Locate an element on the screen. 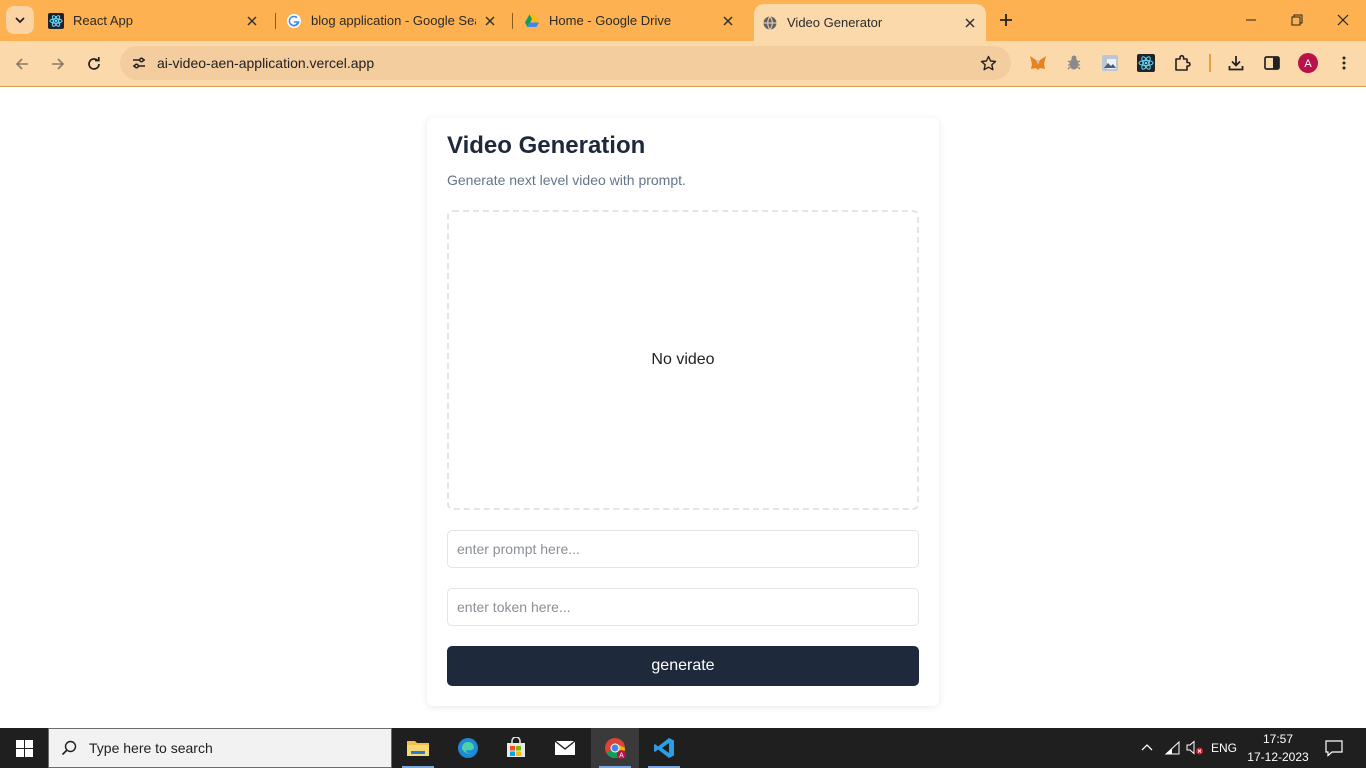  chrome-profile-initial: A is located at coordinates (621, 755).